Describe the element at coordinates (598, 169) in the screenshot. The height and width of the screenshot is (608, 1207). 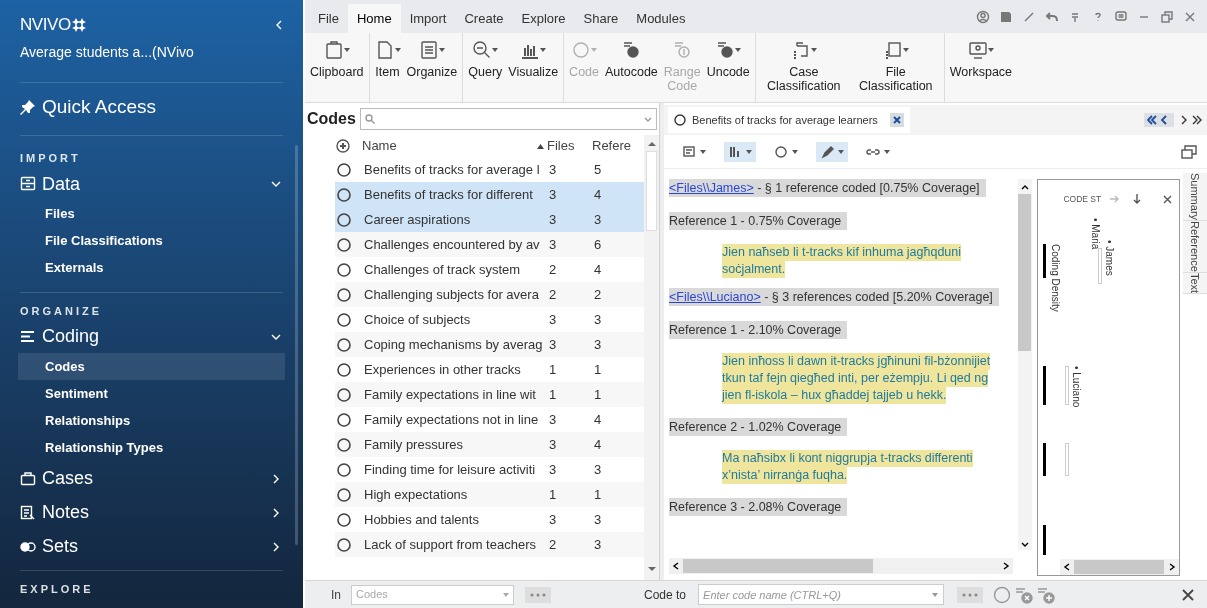
I see `table-cell-text: 5` at that location.